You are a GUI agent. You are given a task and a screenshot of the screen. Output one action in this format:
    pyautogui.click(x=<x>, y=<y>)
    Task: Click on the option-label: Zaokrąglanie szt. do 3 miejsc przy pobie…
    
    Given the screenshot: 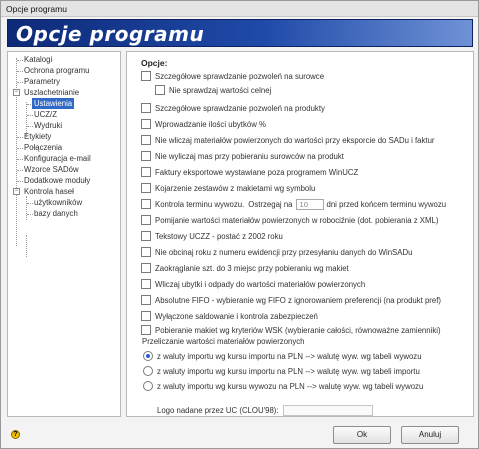 What is the action you would take?
    pyautogui.click(x=252, y=268)
    